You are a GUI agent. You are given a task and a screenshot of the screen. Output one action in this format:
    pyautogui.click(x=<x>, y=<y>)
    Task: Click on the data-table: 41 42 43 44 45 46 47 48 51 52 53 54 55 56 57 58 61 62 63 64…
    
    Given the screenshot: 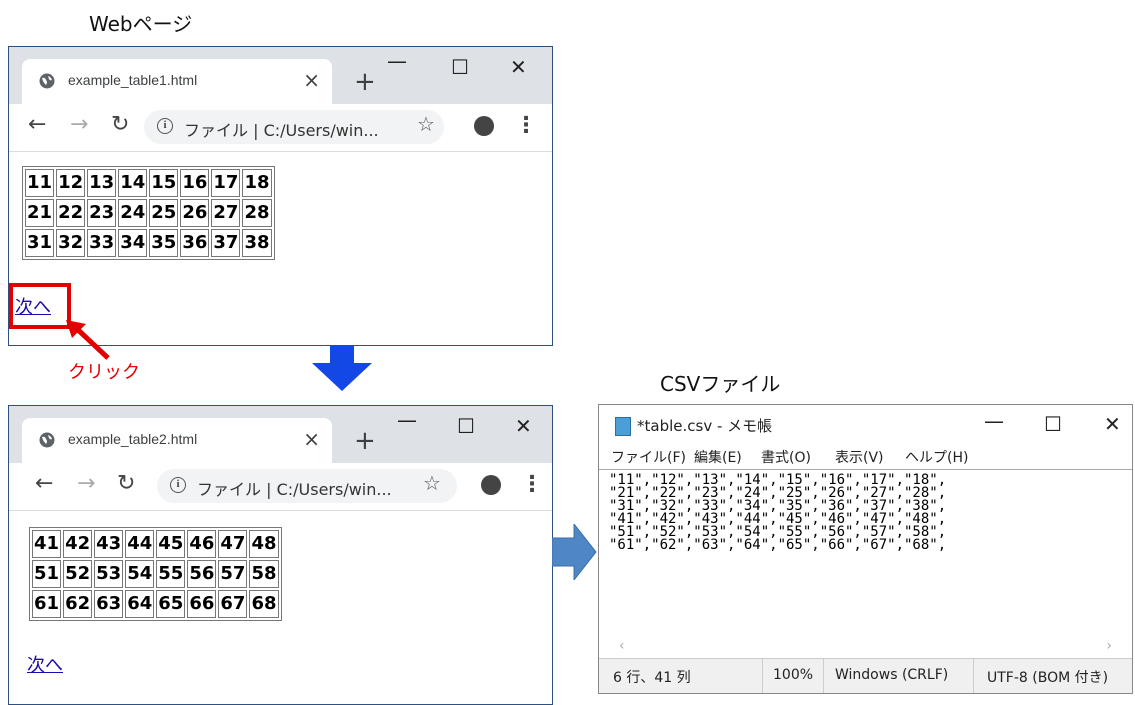 What is the action you would take?
    pyautogui.click(x=155, y=574)
    